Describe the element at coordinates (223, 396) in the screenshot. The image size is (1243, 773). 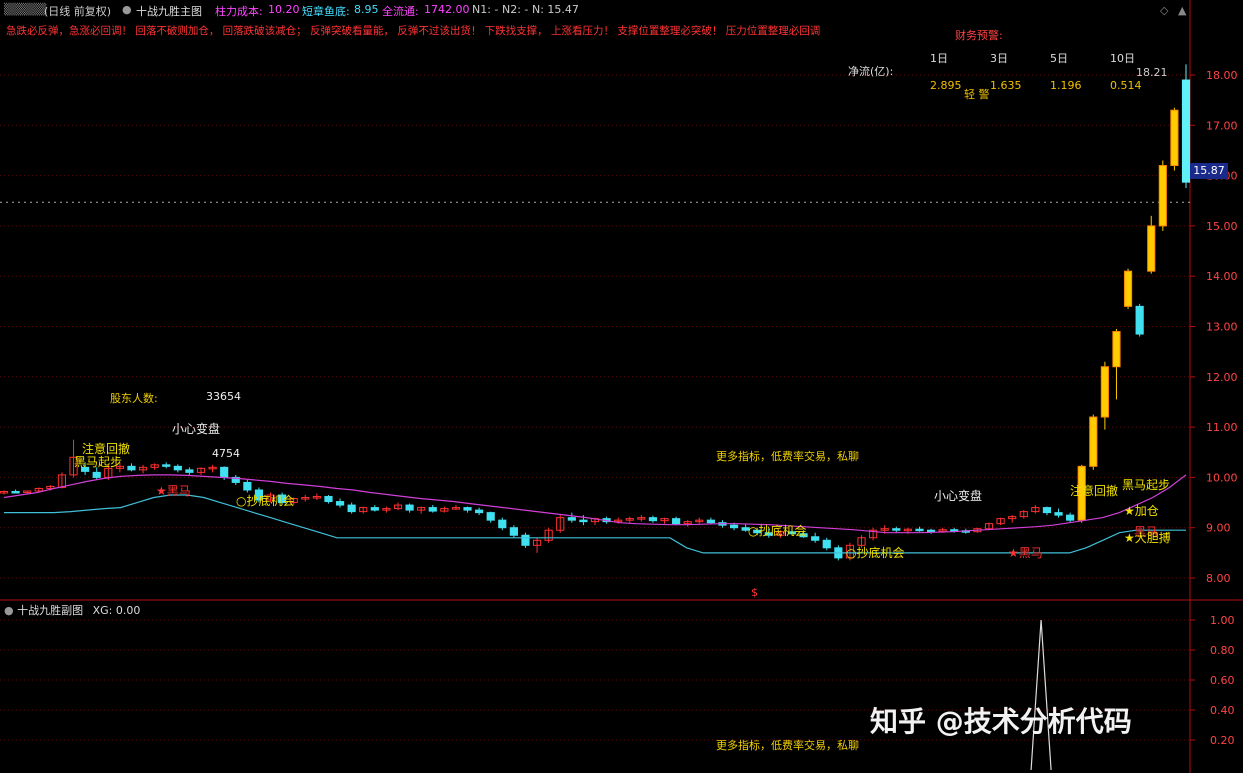
I see `holders-value: 33654` at that location.